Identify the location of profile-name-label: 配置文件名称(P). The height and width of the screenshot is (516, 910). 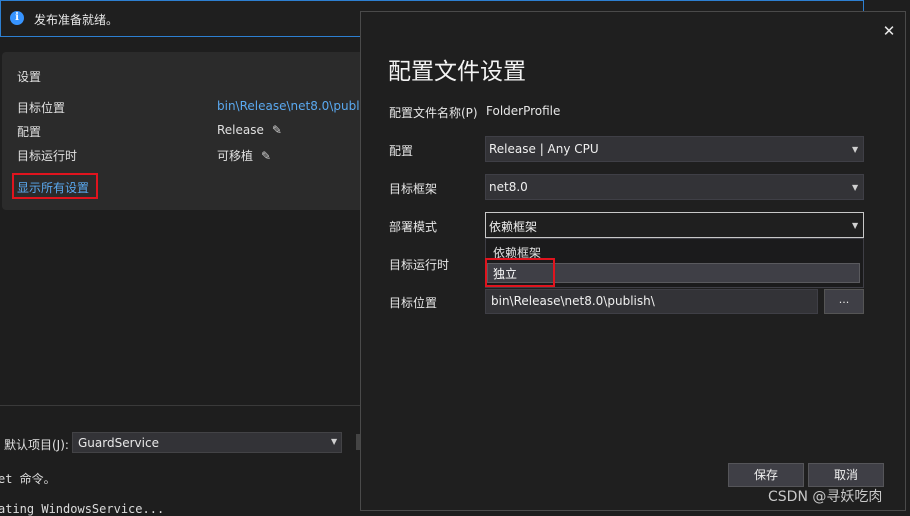
(433, 113).